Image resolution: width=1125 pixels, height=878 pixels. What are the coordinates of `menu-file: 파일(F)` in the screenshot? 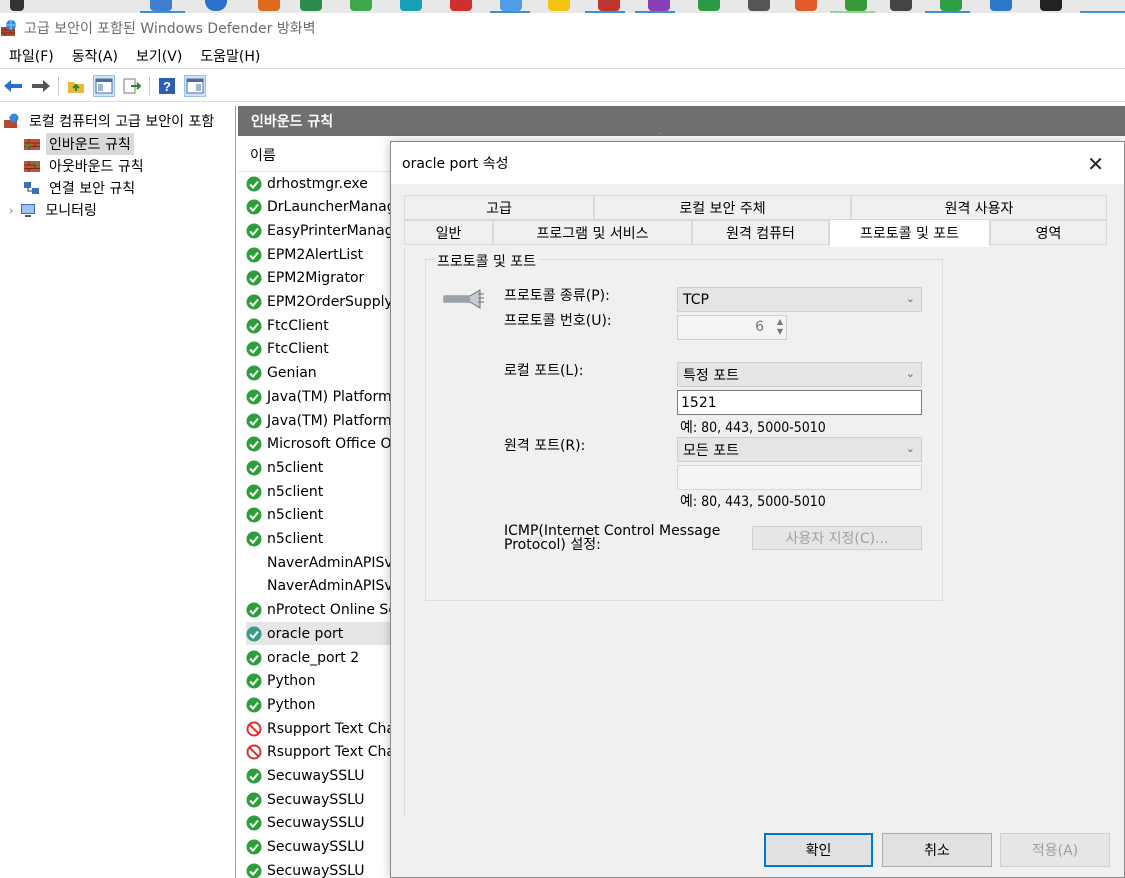 It's located at (31, 56).